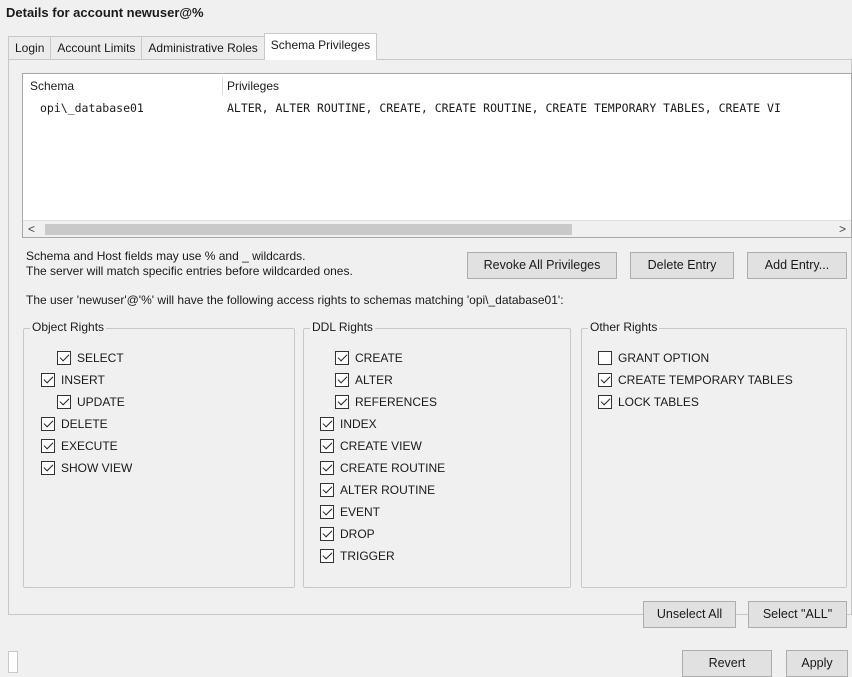 This screenshot has width=852, height=677. What do you see at coordinates (327, 490) in the screenshot?
I see `checkbox-alter-routine-box` at bounding box center [327, 490].